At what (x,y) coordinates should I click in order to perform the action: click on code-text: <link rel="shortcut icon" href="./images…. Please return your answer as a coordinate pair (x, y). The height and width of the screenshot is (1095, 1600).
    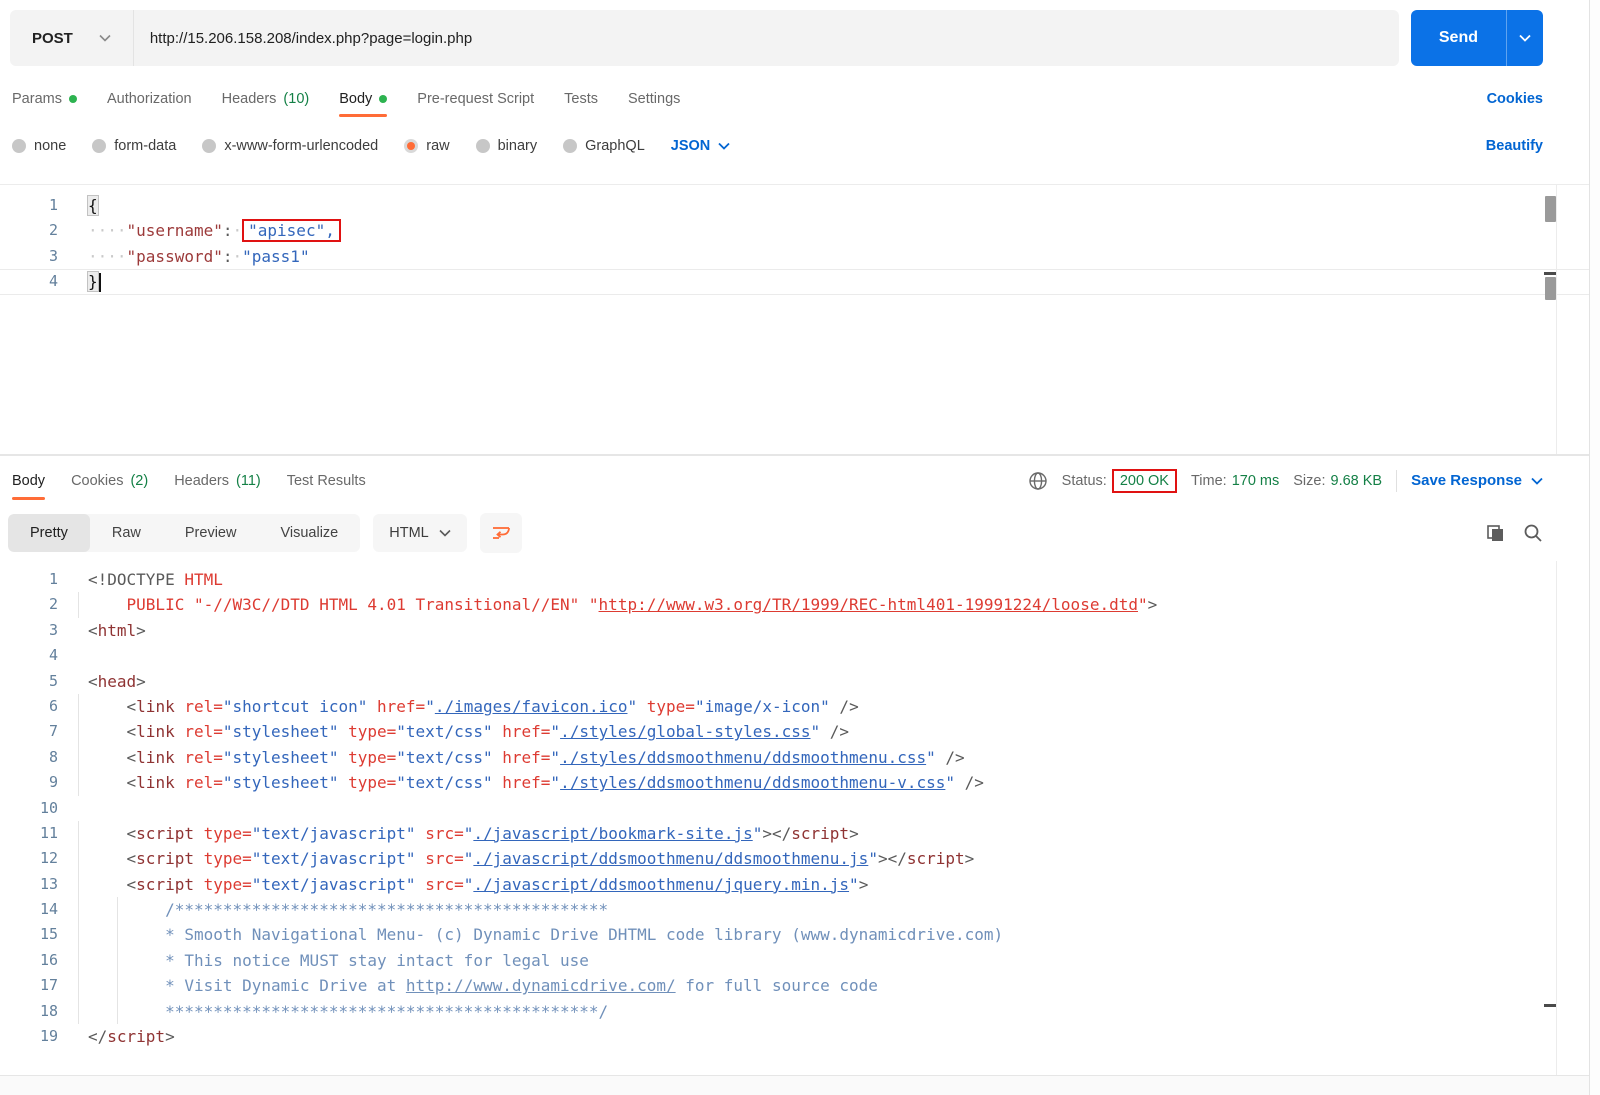
    Looking at the image, I should click on (458, 706).